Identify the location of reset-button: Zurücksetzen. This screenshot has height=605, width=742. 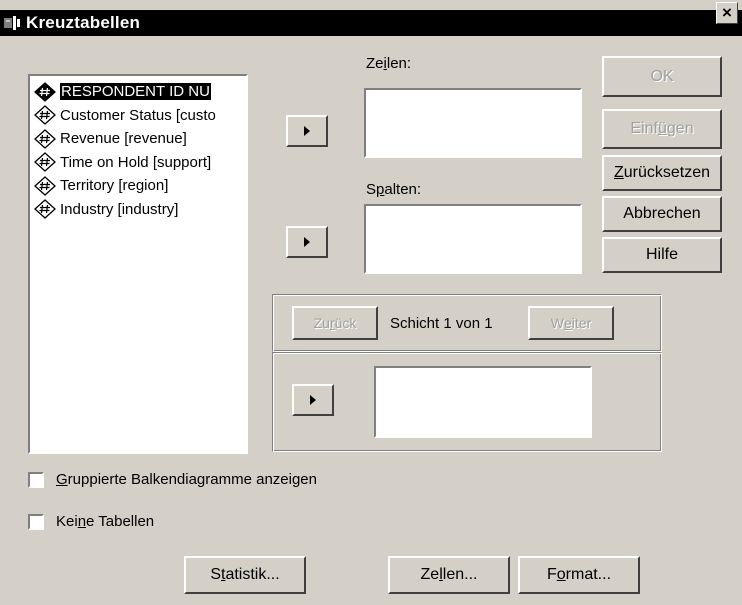
(662, 173).